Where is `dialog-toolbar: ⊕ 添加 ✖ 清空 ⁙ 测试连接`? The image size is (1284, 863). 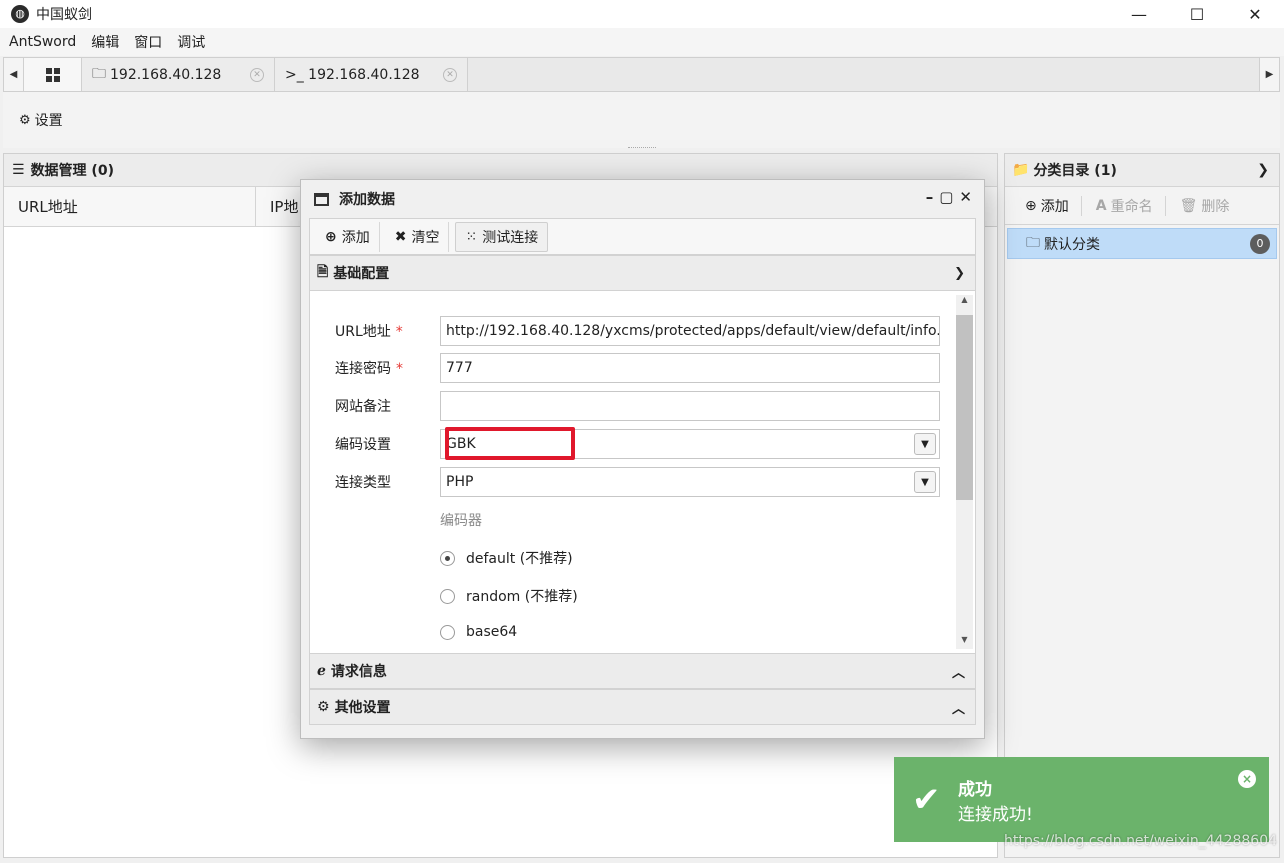 dialog-toolbar: ⊕ 添加 ✖ 清空 ⁙ 测试连接 is located at coordinates (642, 236).